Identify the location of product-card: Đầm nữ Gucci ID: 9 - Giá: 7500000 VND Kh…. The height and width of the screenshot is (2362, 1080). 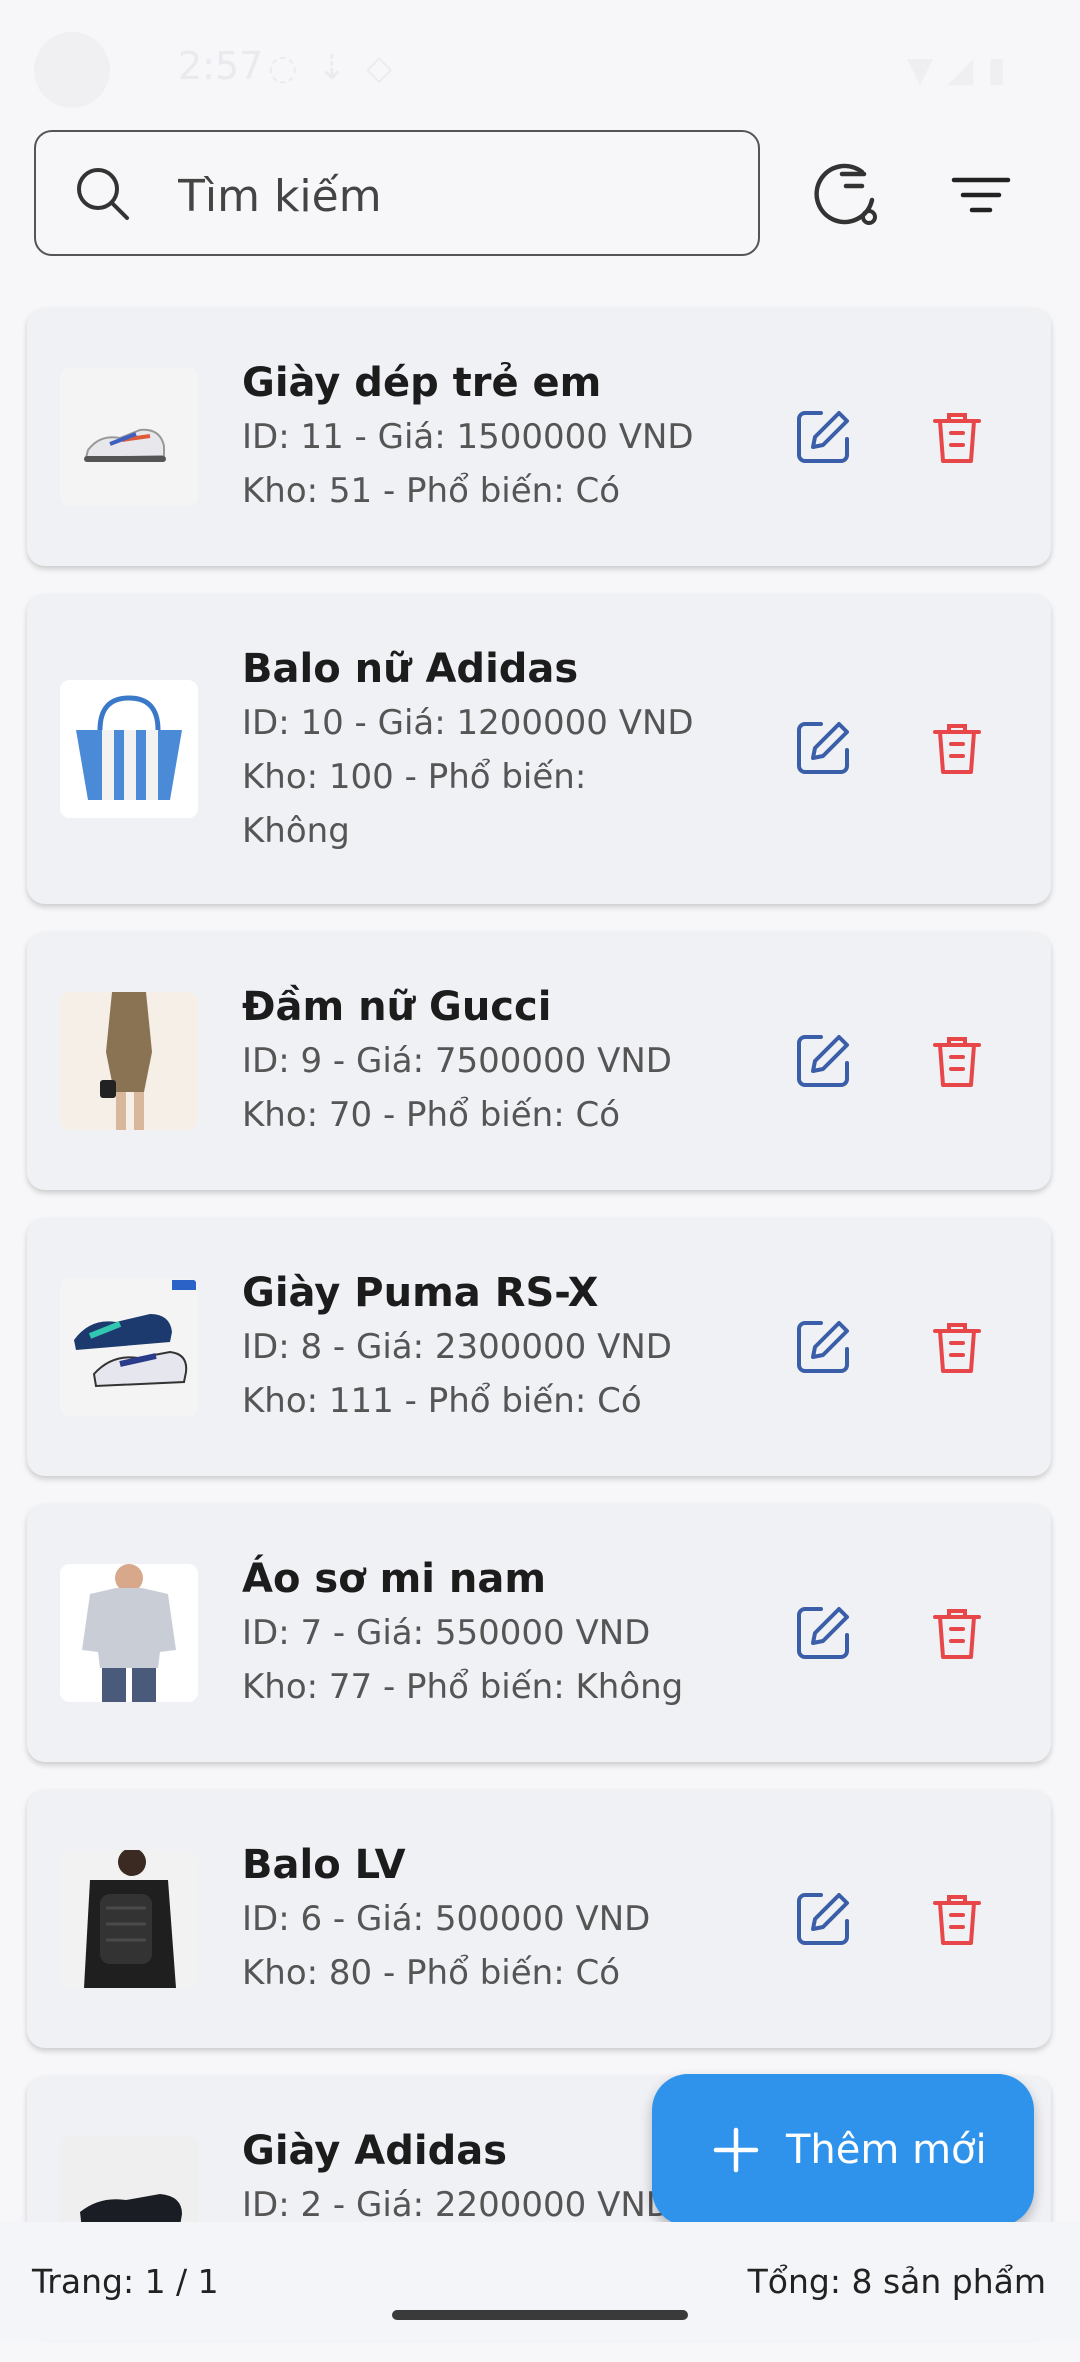
(539, 1061).